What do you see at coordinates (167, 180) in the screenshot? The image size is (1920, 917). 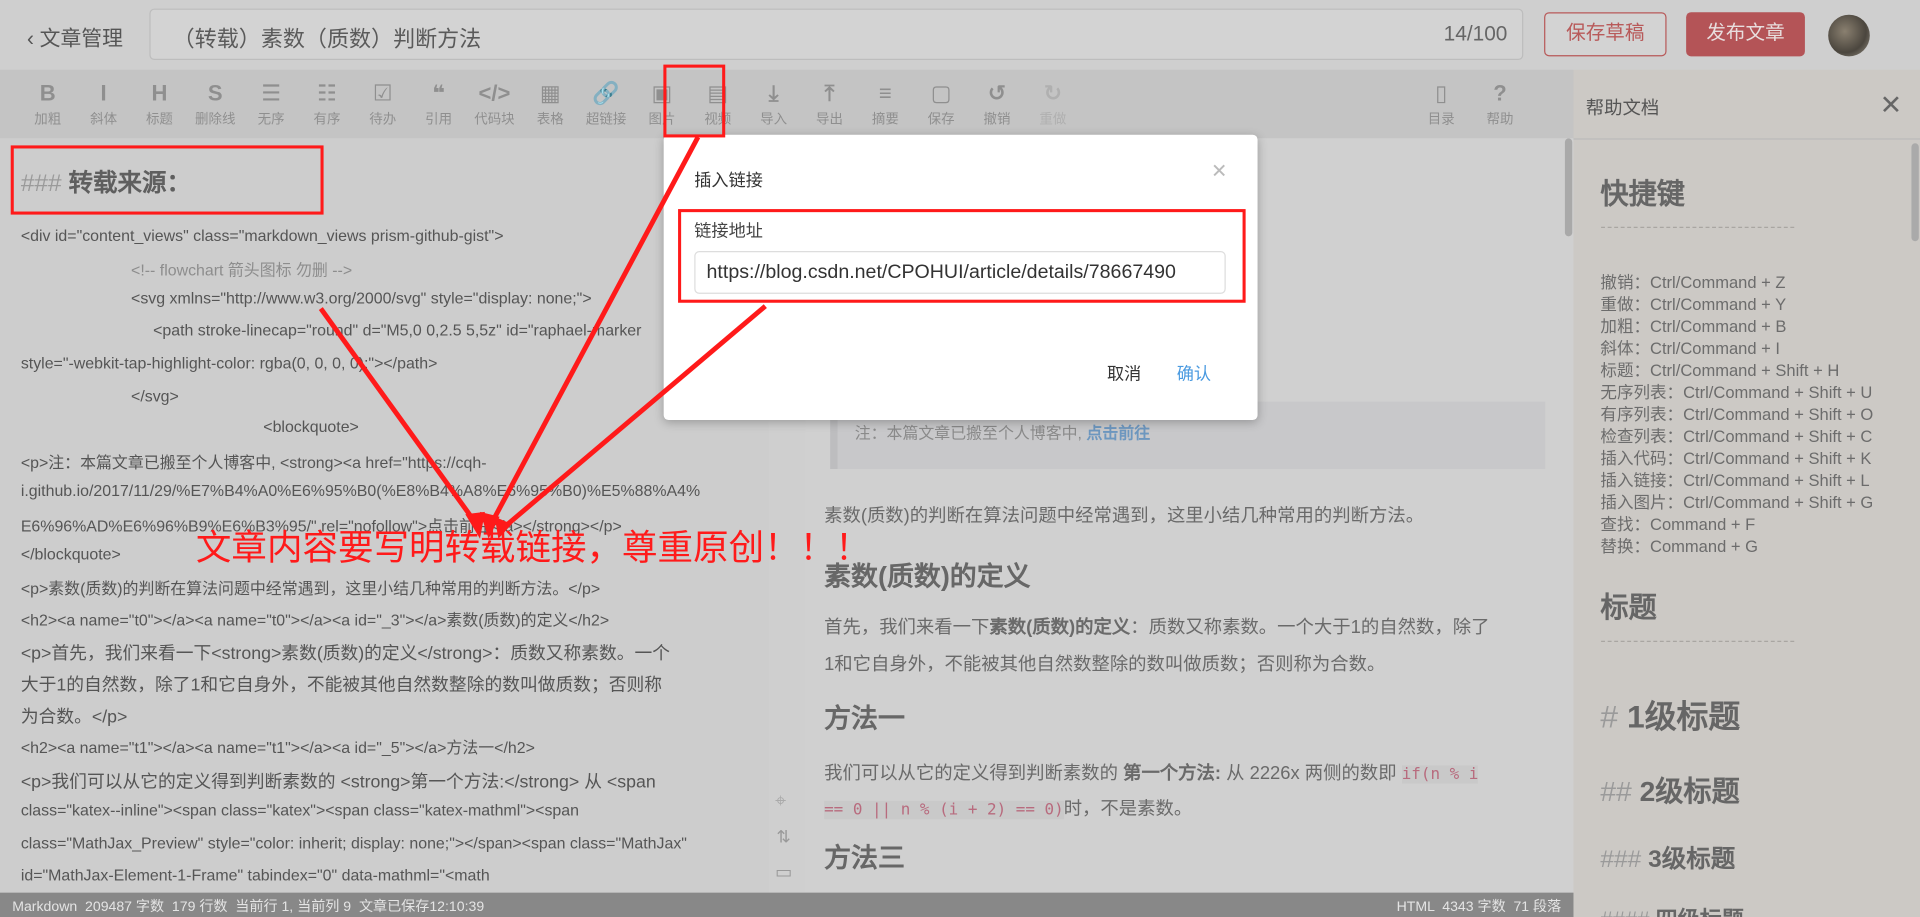 I see `annotation-box-source-heading` at bounding box center [167, 180].